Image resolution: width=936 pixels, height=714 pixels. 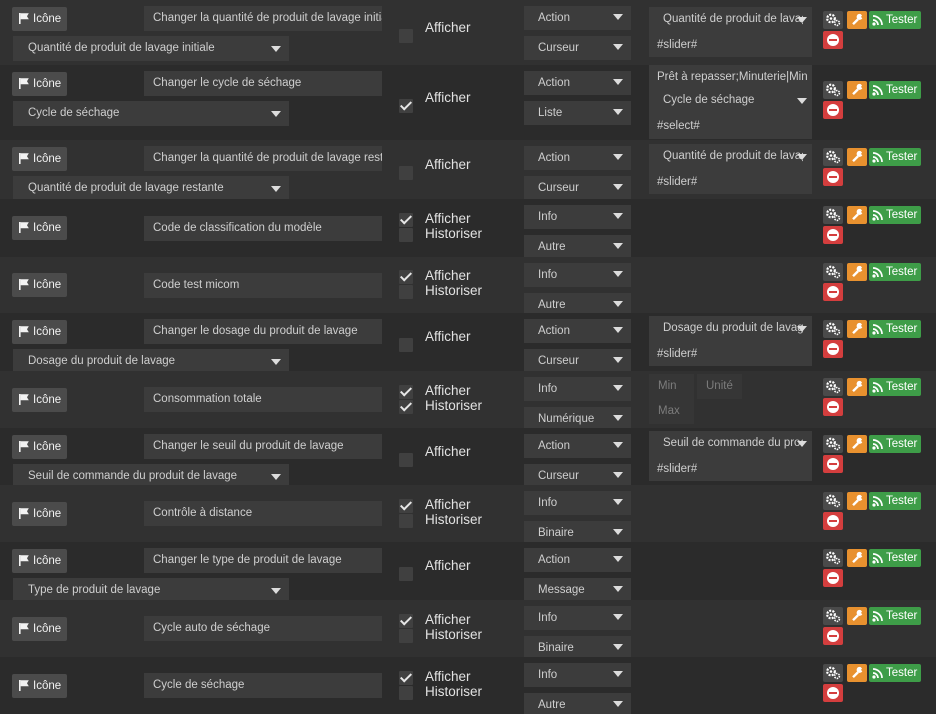 What do you see at coordinates (732, 77) in the screenshot?
I see `list-values-input: Prêt à repasser;Minuterie|Minu` at bounding box center [732, 77].